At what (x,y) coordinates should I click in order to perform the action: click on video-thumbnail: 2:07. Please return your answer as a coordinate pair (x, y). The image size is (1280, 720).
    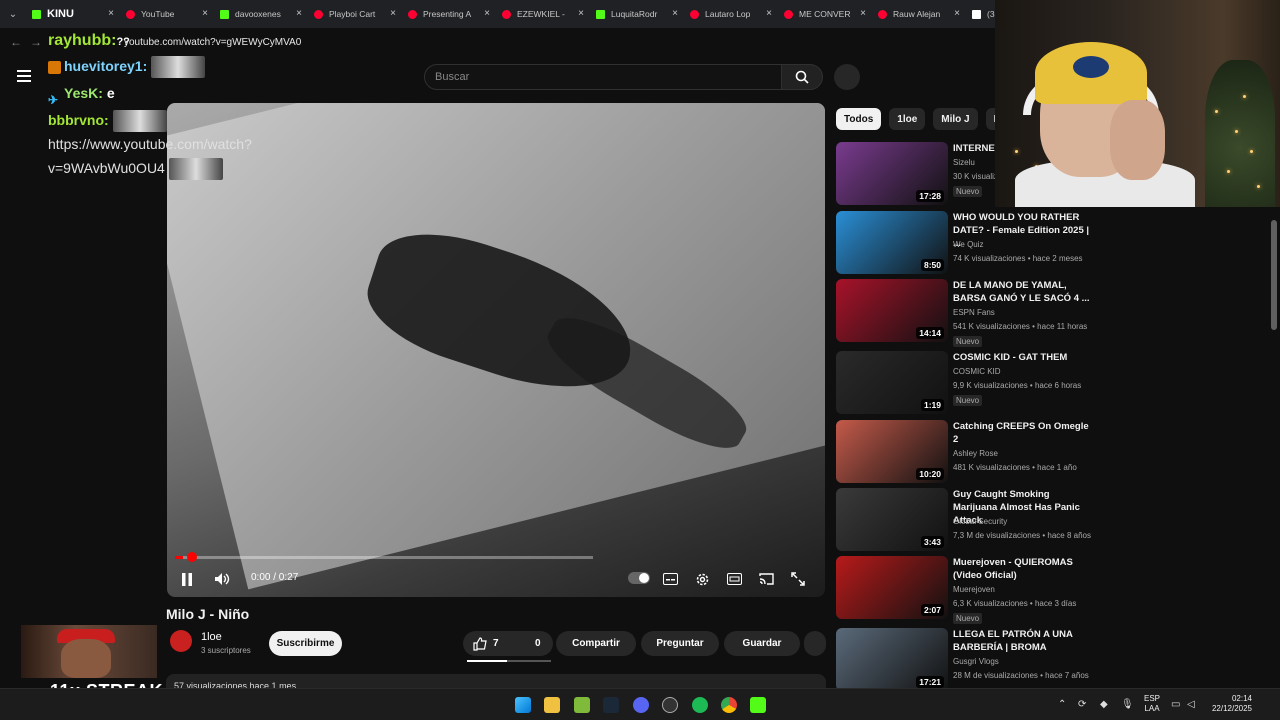
    Looking at the image, I should click on (892, 587).